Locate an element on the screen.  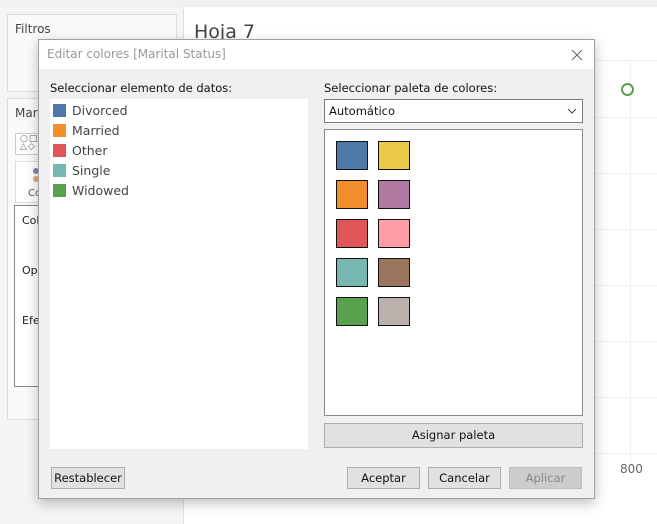
filters-title: Filtros is located at coordinates (33, 29).